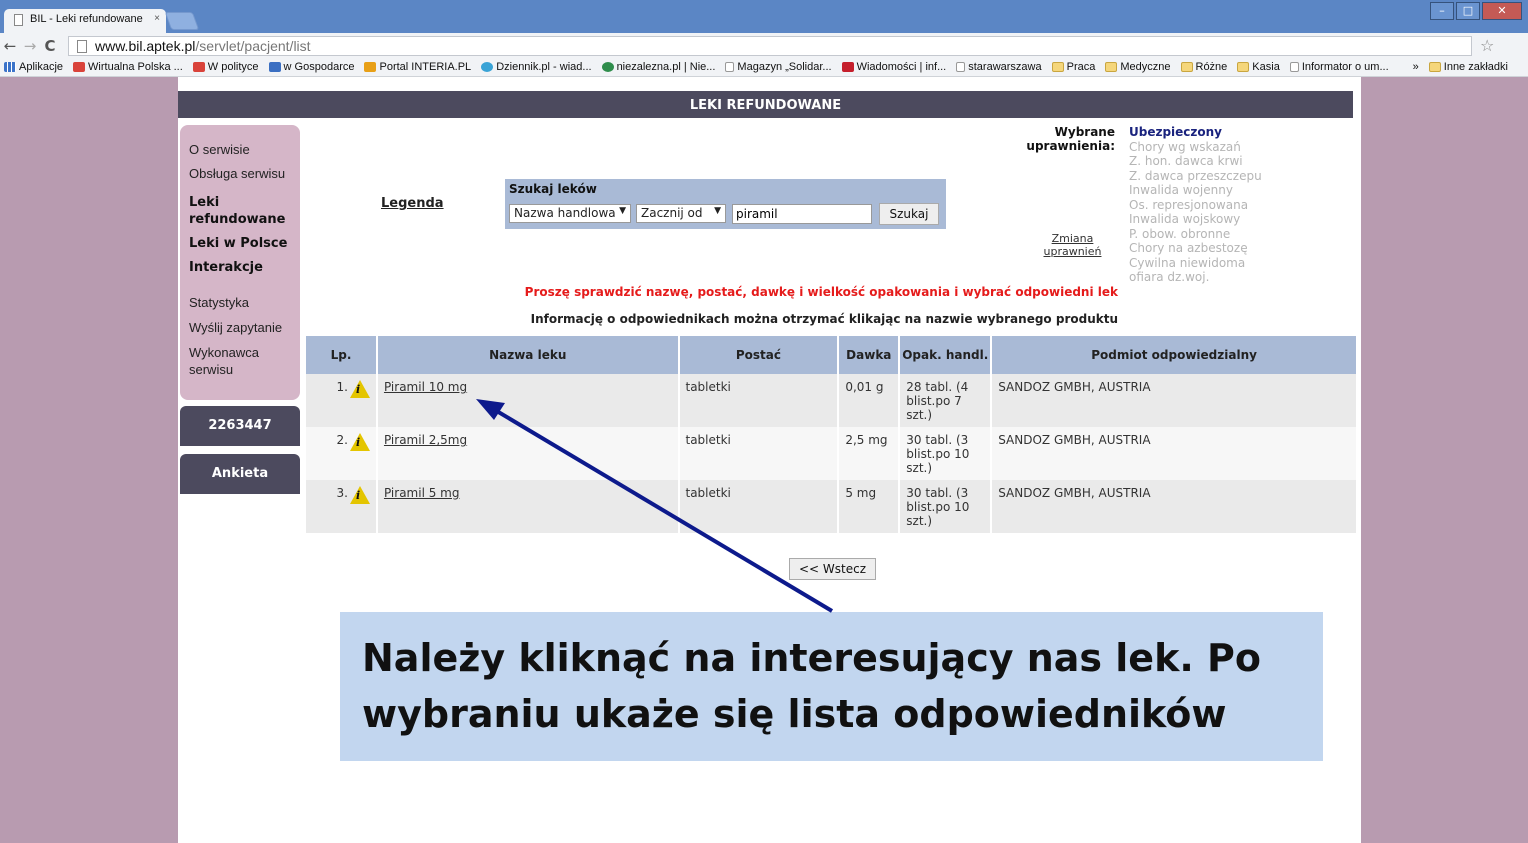  What do you see at coordinates (342, 493) in the screenshot?
I see `row-number: 3.` at bounding box center [342, 493].